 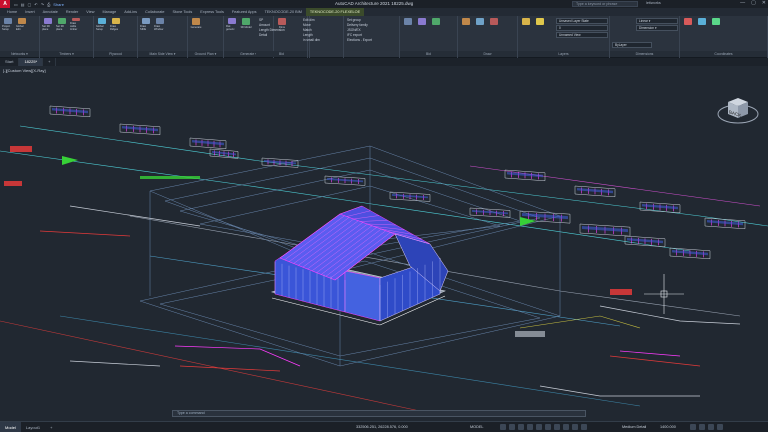 I want to click on command-line: Type a command, so click(x=379, y=413).